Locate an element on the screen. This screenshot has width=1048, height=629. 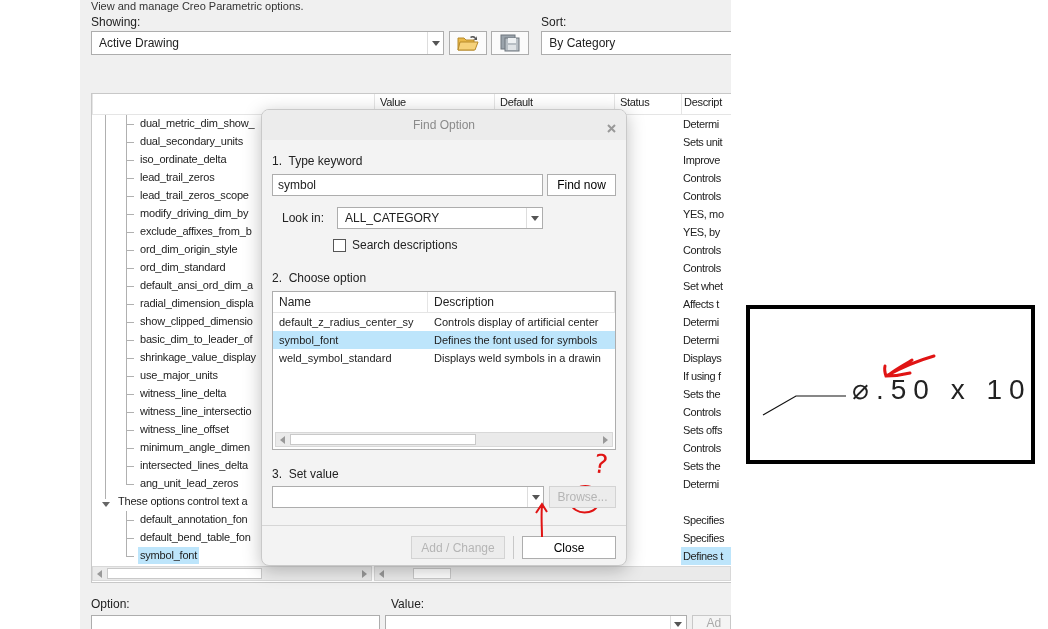
option-name: modify_driving_dim_by is located at coordinates (194, 214).